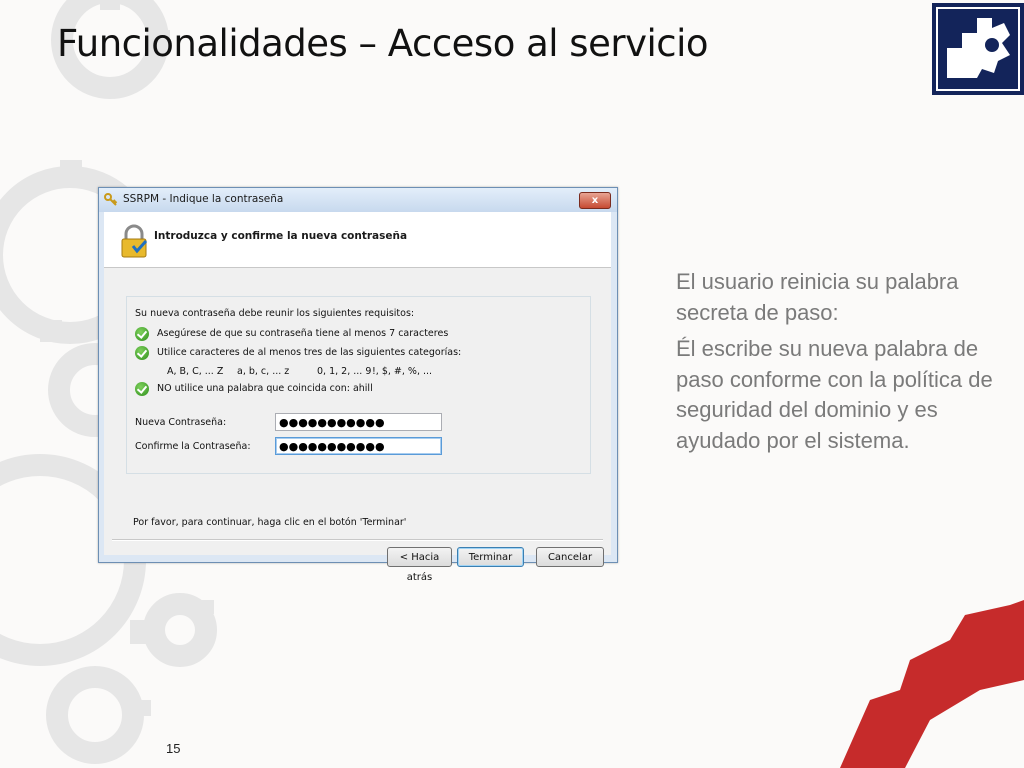  I want to click on lock-icon, so click(134, 241).